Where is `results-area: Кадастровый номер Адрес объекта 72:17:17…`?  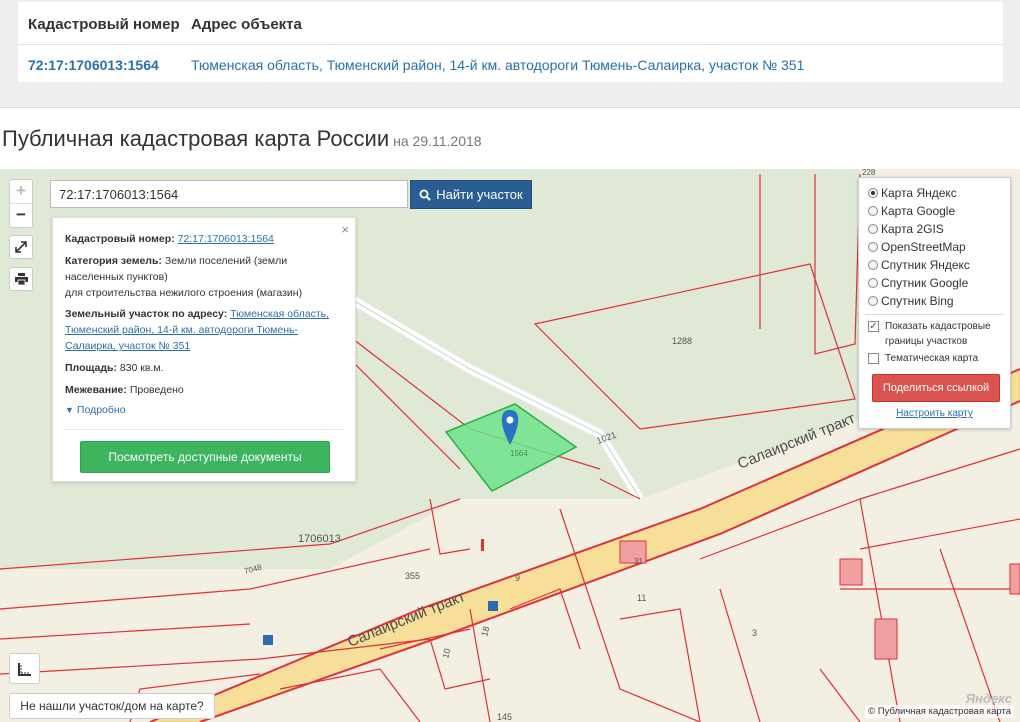
results-area: Кадастровый номер Адрес объекта 72:17:17… is located at coordinates (510, 54).